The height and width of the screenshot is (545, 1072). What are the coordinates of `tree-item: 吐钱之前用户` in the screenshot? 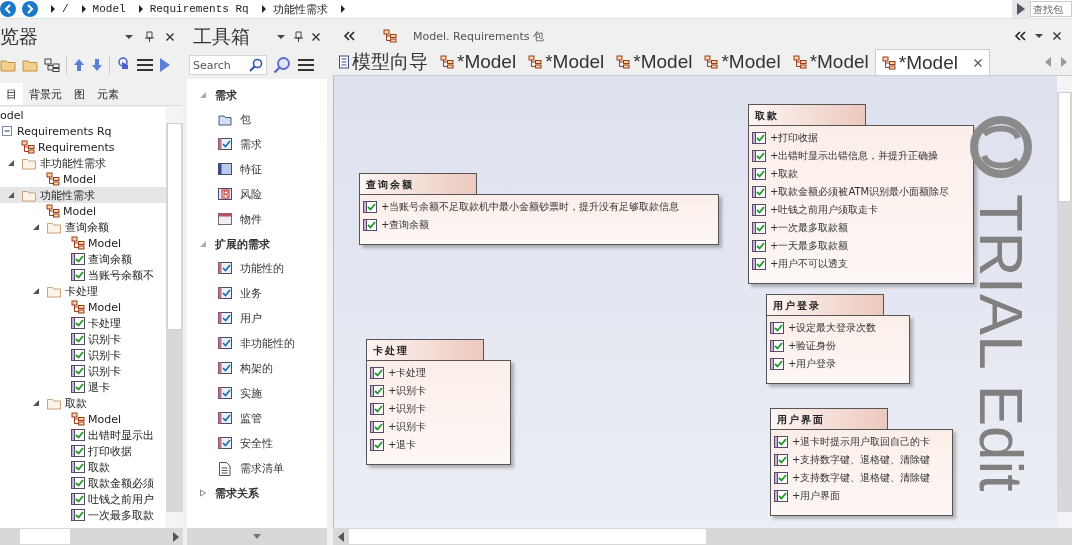 It's located at (83, 499).